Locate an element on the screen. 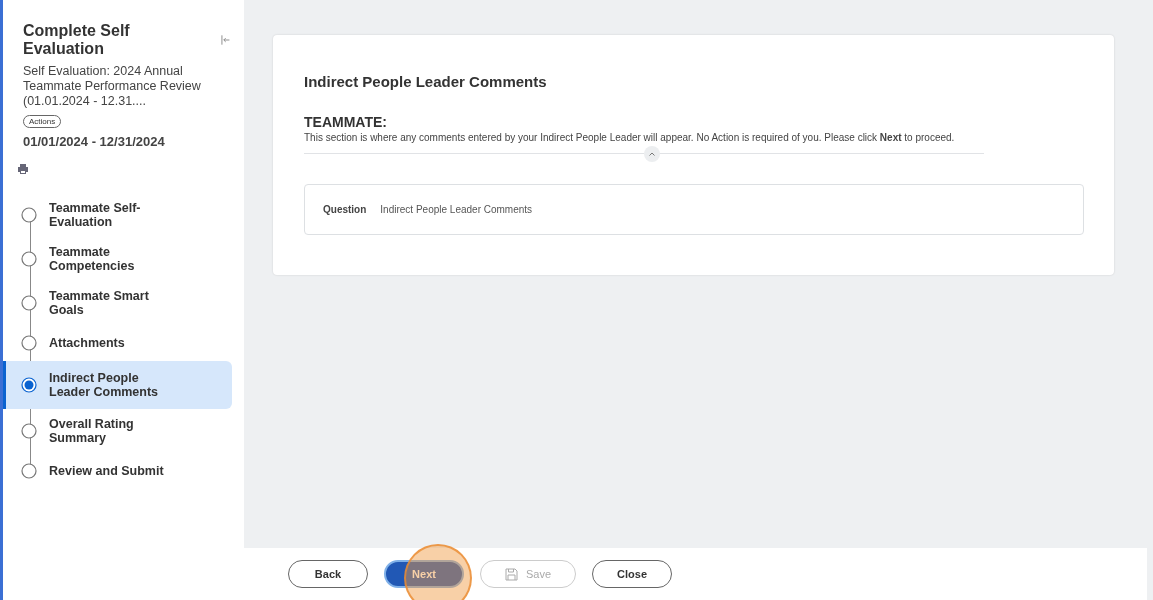 Image resolution: width=1153 pixels, height=600 pixels. step-item: Teammate Smart Goals is located at coordinates (117, 303).